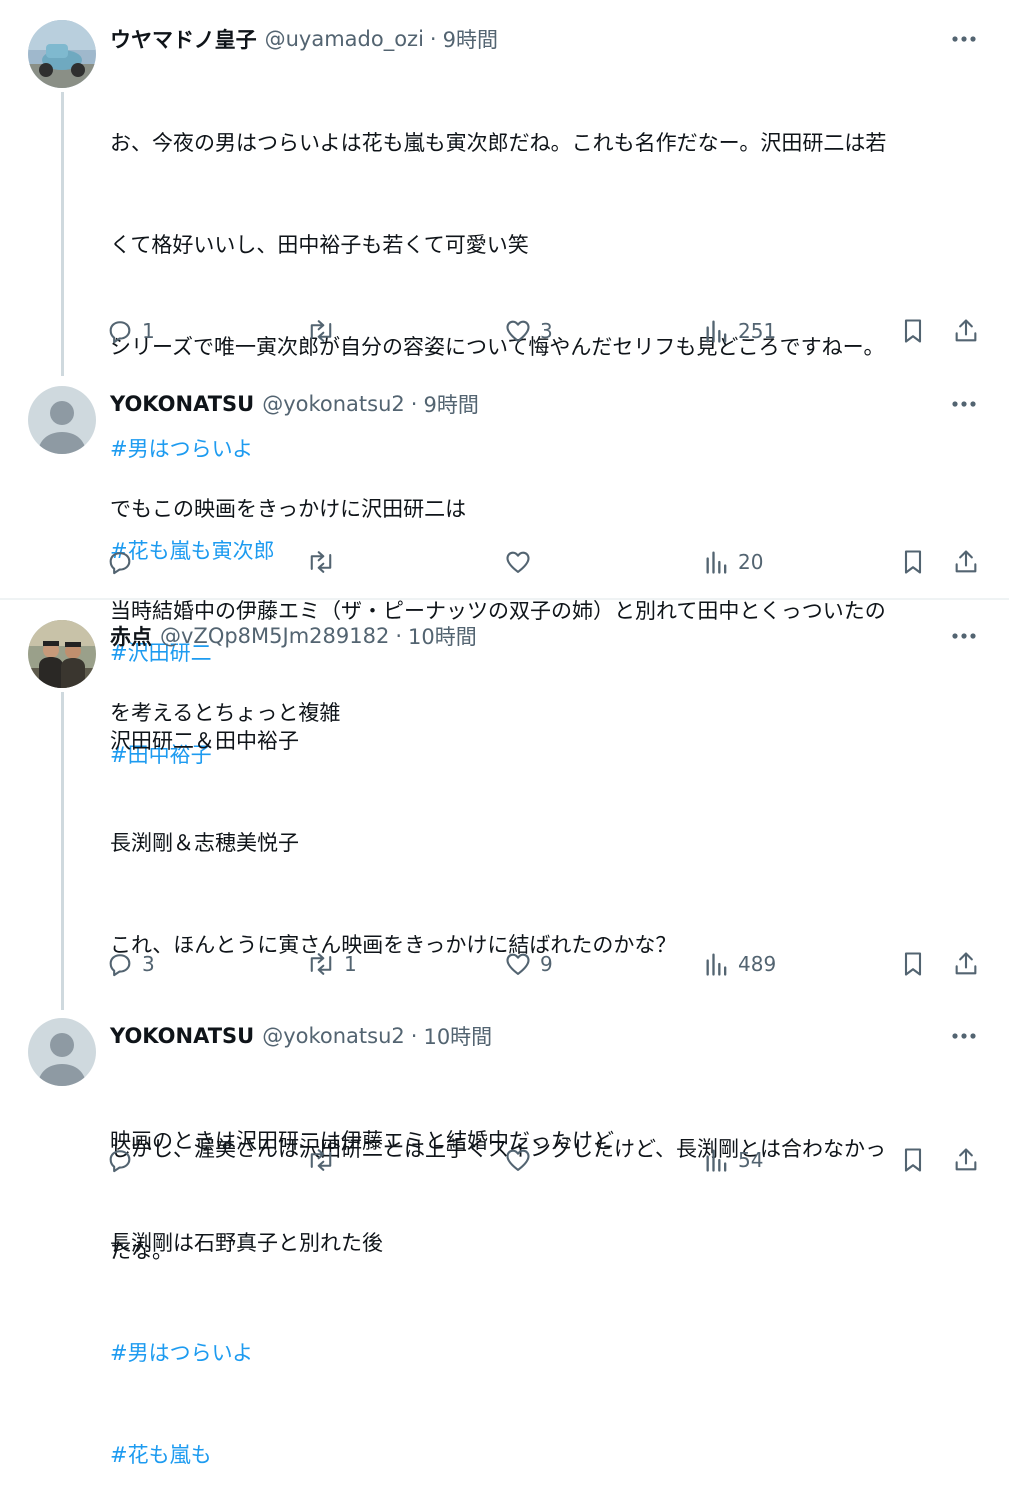 This screenshot has width=1009, height=1506. I want to click on post-text-line: 長渕剛は石野真子と別れた後, so click(246, 1243).